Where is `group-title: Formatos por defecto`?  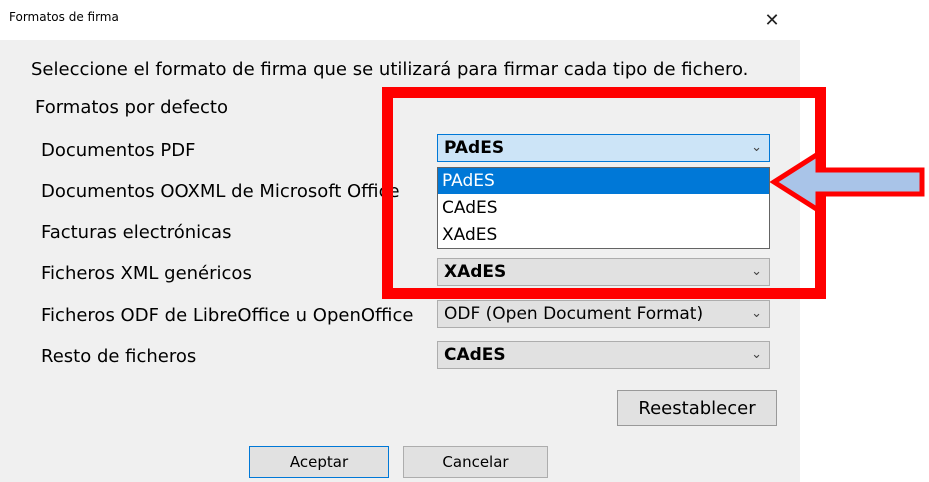
group-title: Formatos por defecto is located at coordinates (131, 107).